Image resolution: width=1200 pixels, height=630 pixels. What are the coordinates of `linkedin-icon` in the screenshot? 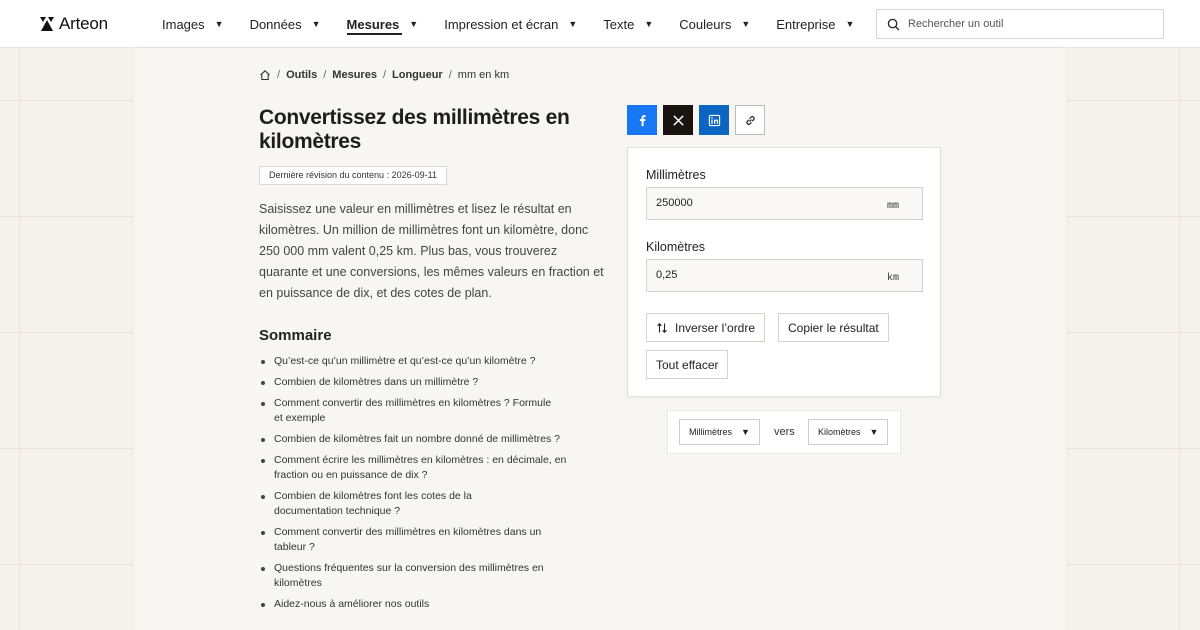 It's located at (714, 120).